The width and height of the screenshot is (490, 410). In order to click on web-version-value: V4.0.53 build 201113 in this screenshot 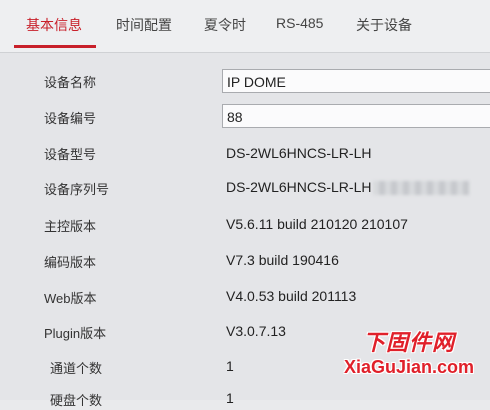, I will do `click(291, 296)`.